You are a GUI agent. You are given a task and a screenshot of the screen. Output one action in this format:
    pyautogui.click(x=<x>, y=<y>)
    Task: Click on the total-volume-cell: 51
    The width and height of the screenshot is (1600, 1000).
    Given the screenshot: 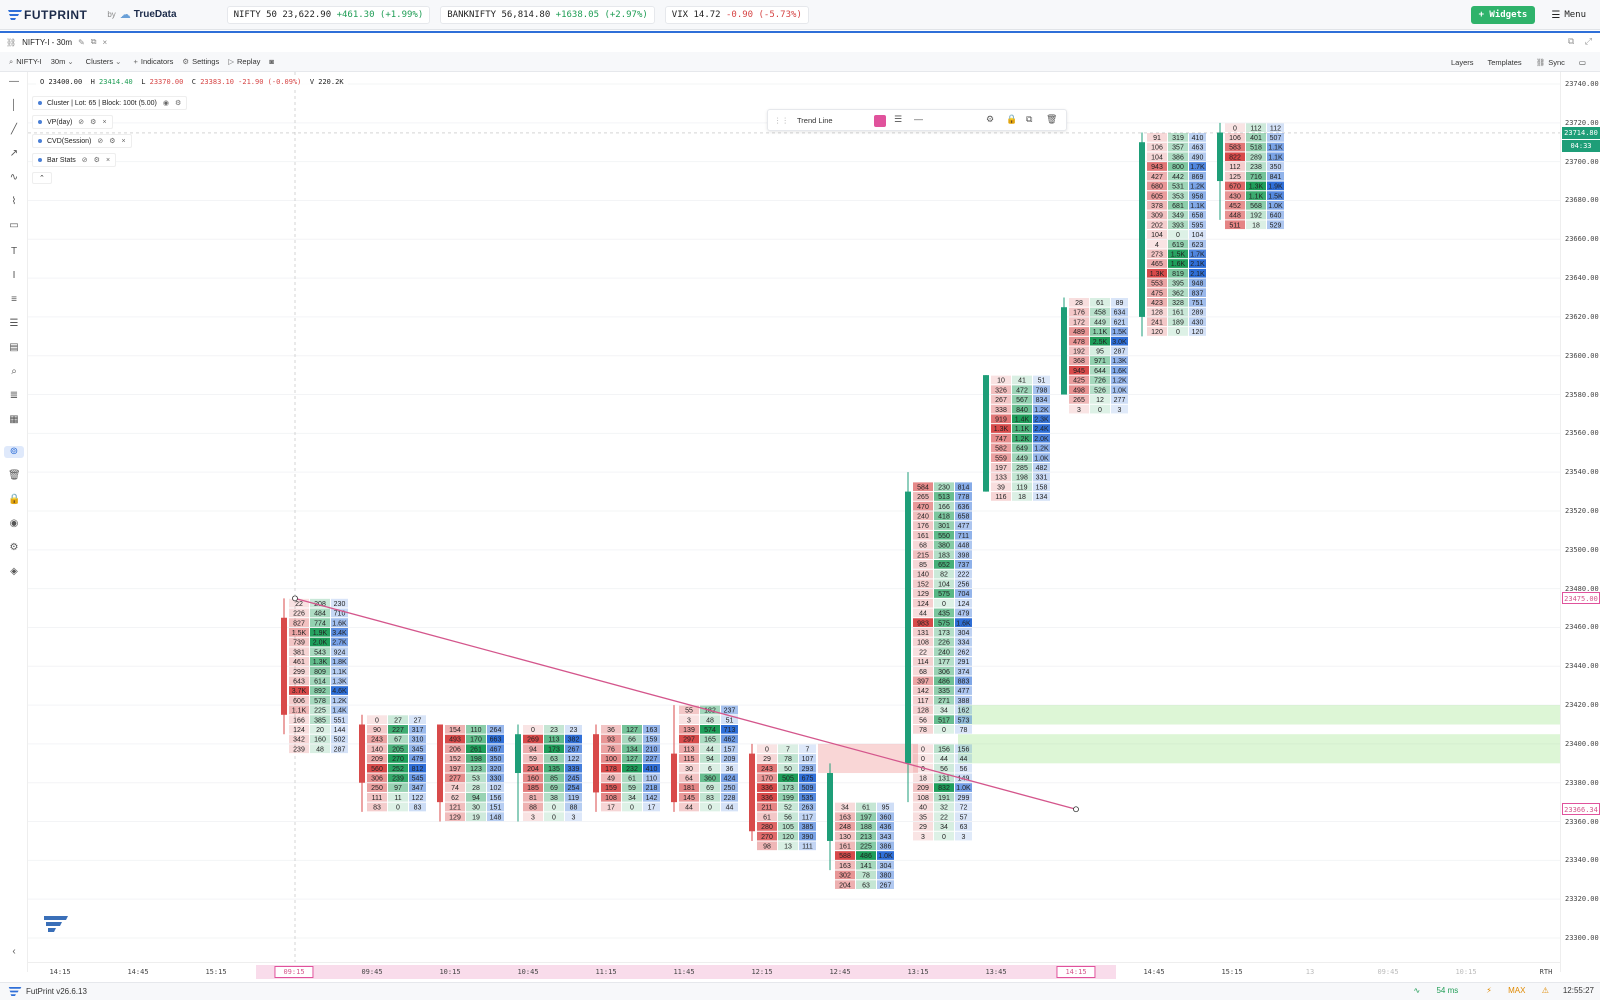 What is the action you would take?
    pyautogui.click(x=1042, y=381)
    